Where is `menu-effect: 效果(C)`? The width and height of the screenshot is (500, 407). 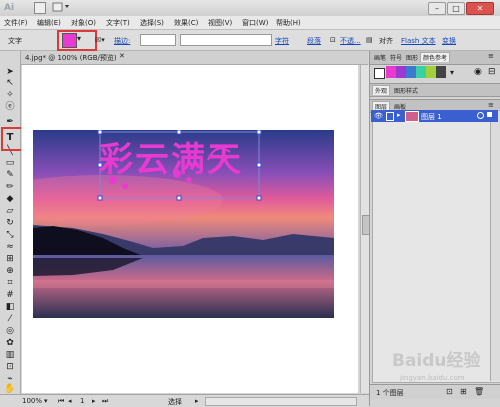 menu-effect: 效果(C) is located at coordinates (186, 23).